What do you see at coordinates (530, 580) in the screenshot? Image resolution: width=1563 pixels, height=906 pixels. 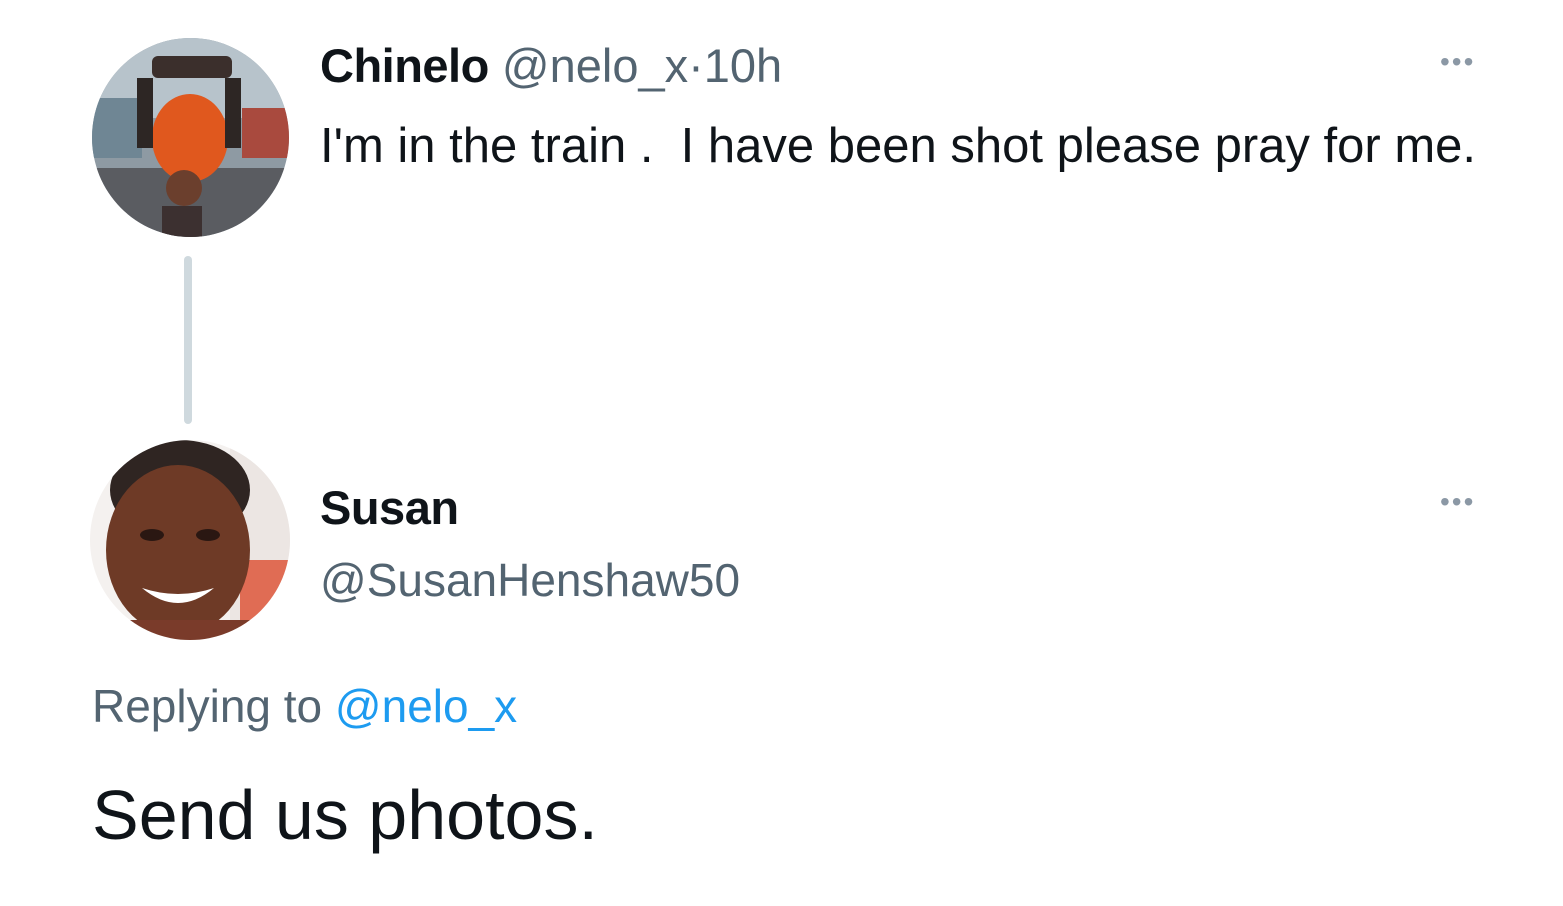 I see `reply-author-handle: @SusanHenshaw50` at bounding box center [530, 580].